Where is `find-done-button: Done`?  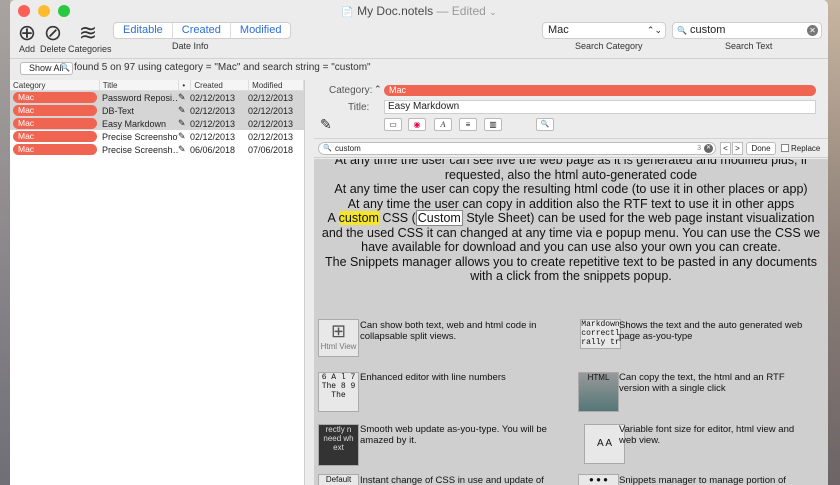
find-done-button: Done is located at coordinates (761, 148).